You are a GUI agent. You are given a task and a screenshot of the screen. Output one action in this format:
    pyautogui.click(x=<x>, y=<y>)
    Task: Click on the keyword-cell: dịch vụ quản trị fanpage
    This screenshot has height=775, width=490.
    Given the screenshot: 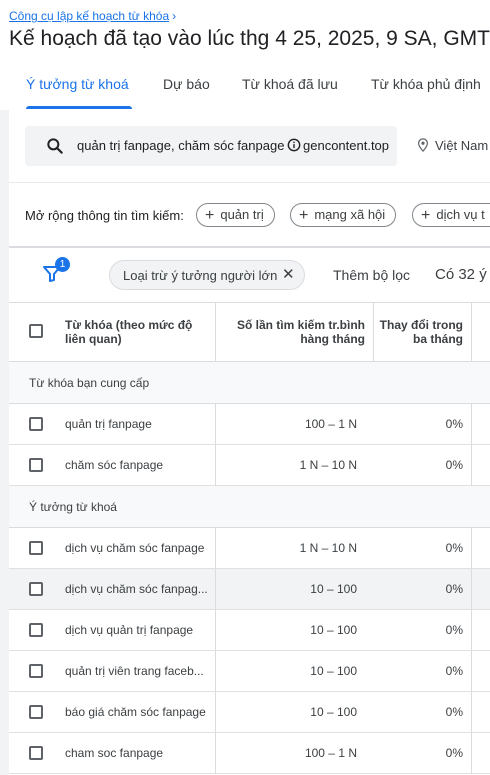 What is the action you would take?
    pyautogui.click(x=129, y=630)
    